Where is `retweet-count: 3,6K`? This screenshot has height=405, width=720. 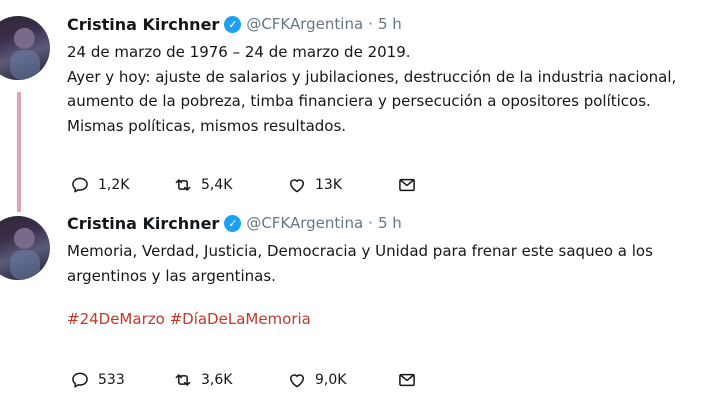
retweet-count: 3,6K is located at coordinates (217, 380).